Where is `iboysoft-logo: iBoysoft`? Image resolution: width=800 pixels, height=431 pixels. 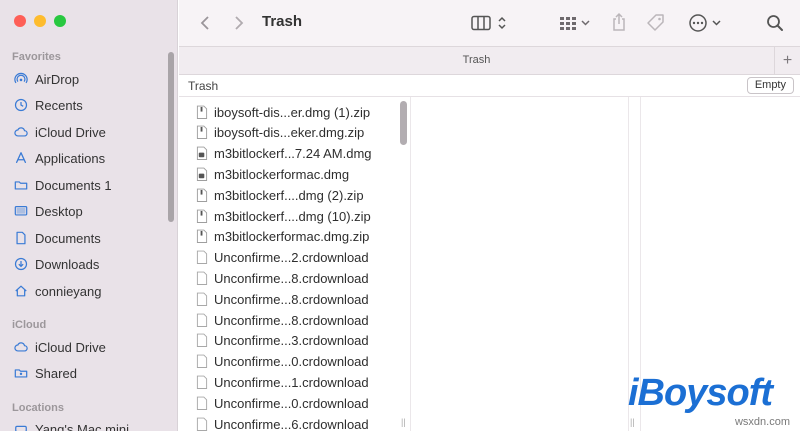 iboysoft-logo: iBoysoft is located at coordinates (700, 393).